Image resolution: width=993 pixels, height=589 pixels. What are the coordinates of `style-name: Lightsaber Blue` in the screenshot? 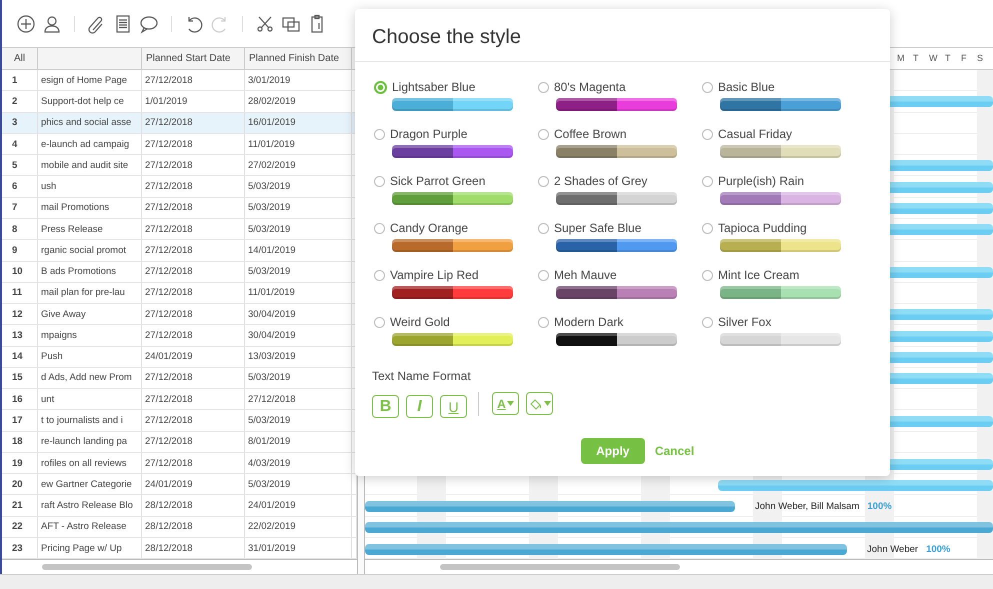 It's located at (434, 87).